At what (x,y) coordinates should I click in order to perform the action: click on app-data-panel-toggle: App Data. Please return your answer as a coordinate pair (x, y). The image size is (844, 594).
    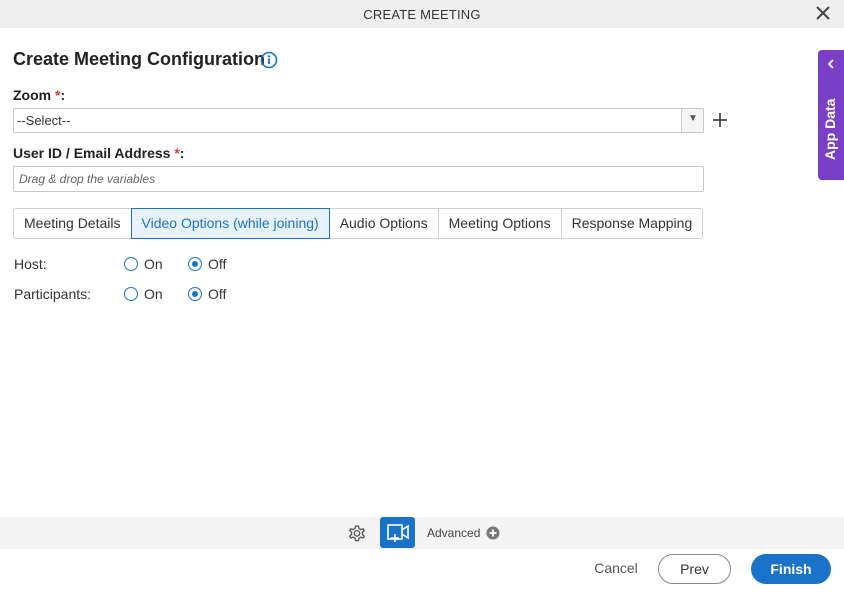
    Looking at the image, I should click on (831, 115).